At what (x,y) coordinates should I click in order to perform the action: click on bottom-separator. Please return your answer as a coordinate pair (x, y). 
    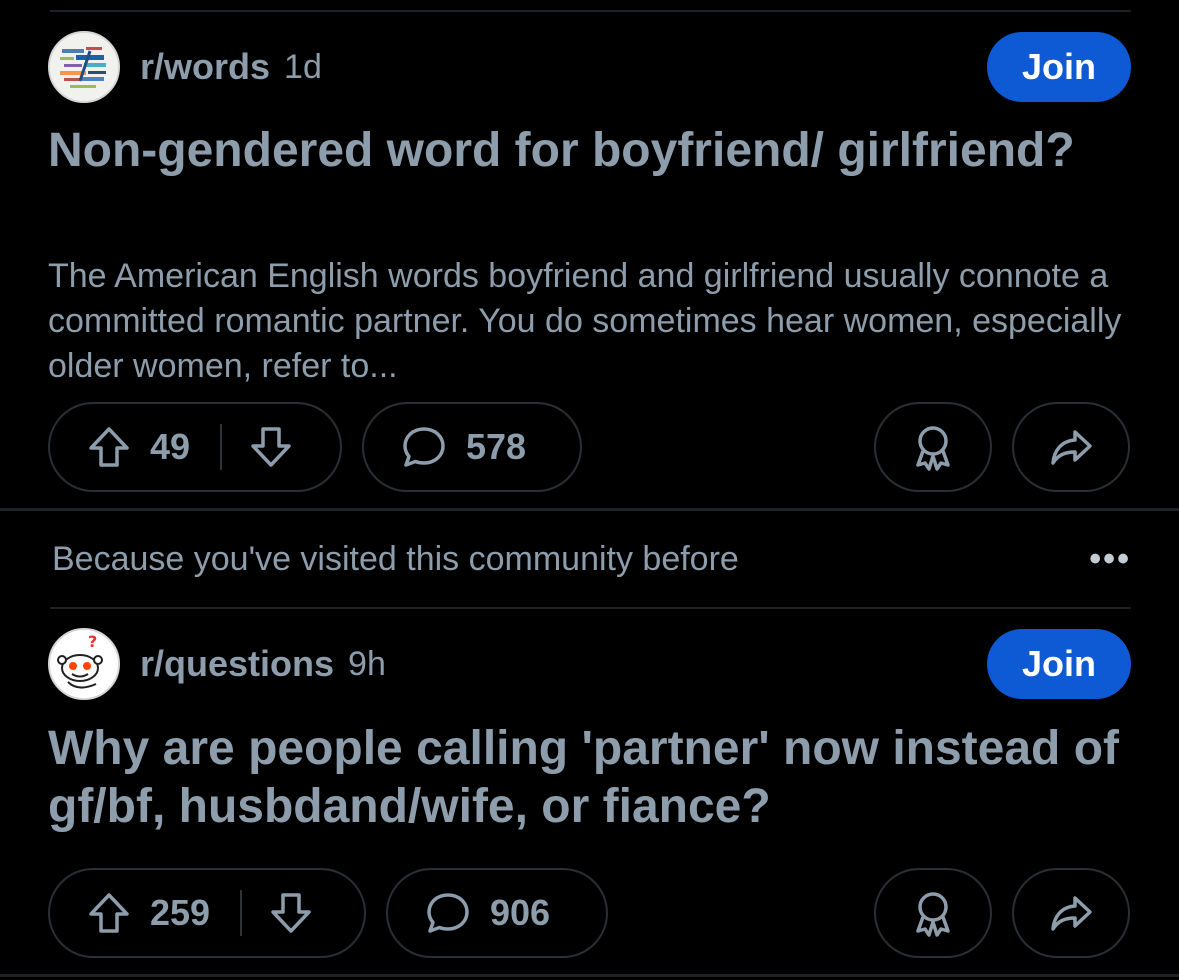
    Looking at the image, I should click on (589, 975).